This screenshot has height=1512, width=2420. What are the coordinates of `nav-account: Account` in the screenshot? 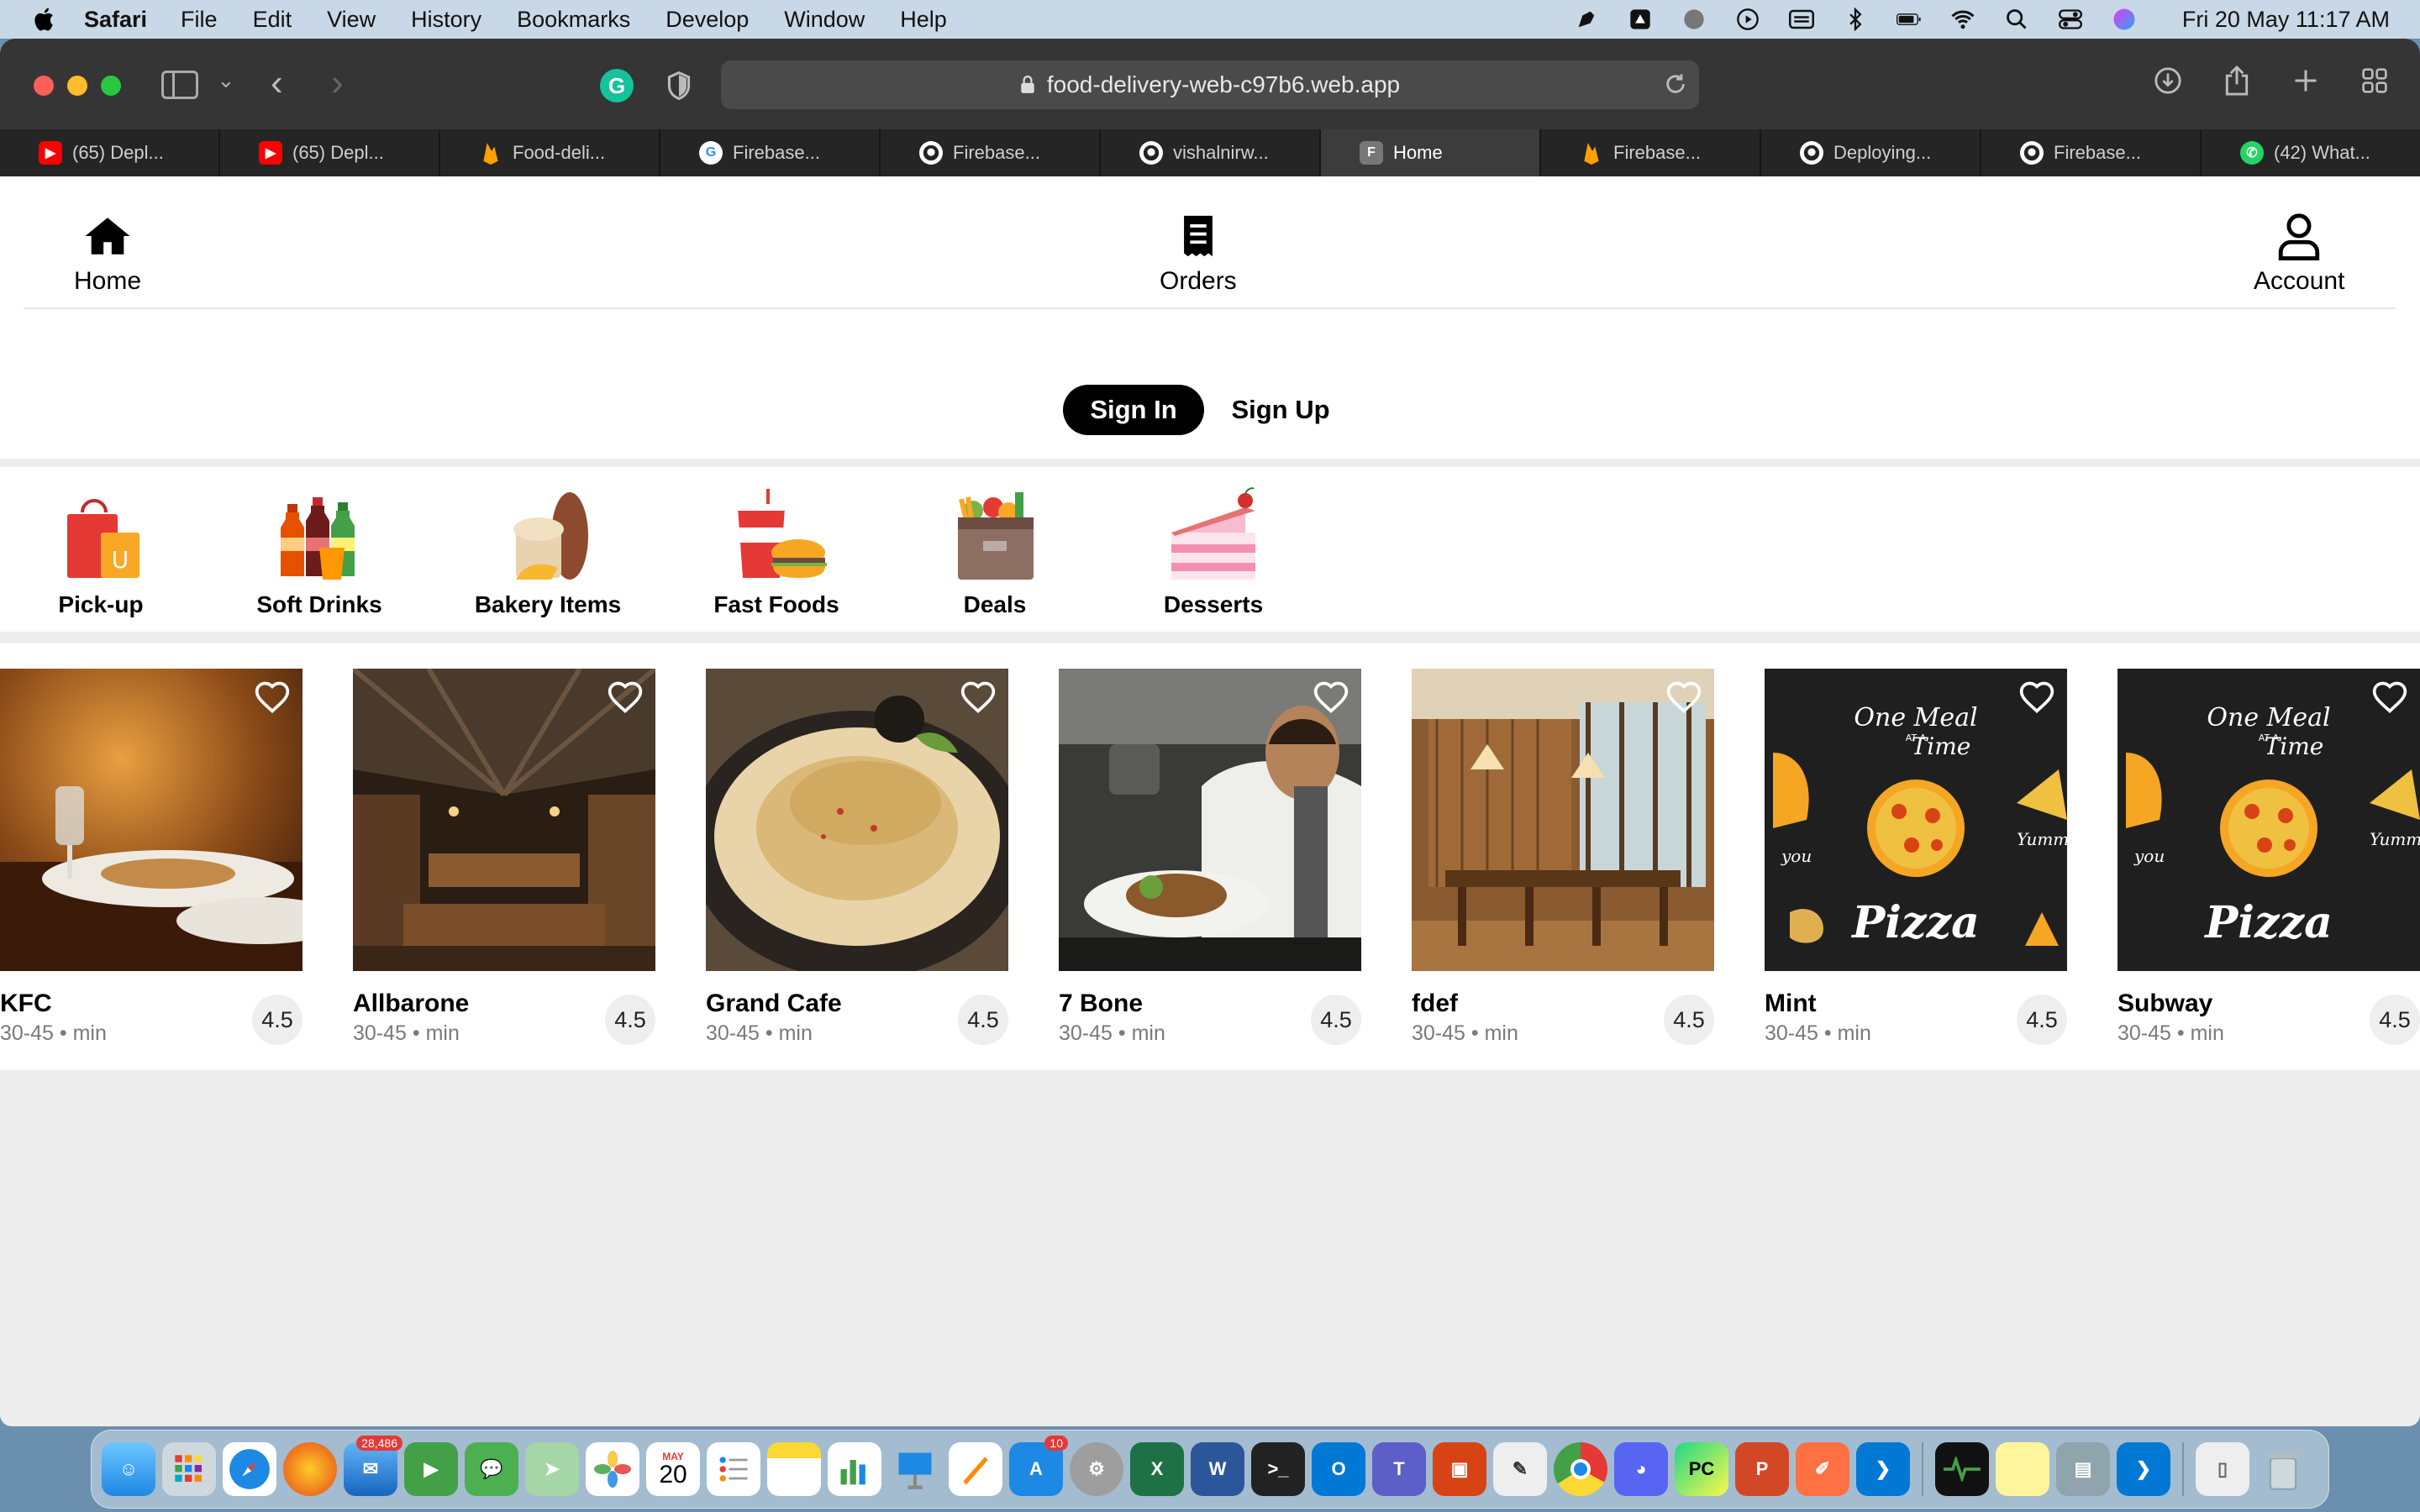 It's located at (2299, 254).